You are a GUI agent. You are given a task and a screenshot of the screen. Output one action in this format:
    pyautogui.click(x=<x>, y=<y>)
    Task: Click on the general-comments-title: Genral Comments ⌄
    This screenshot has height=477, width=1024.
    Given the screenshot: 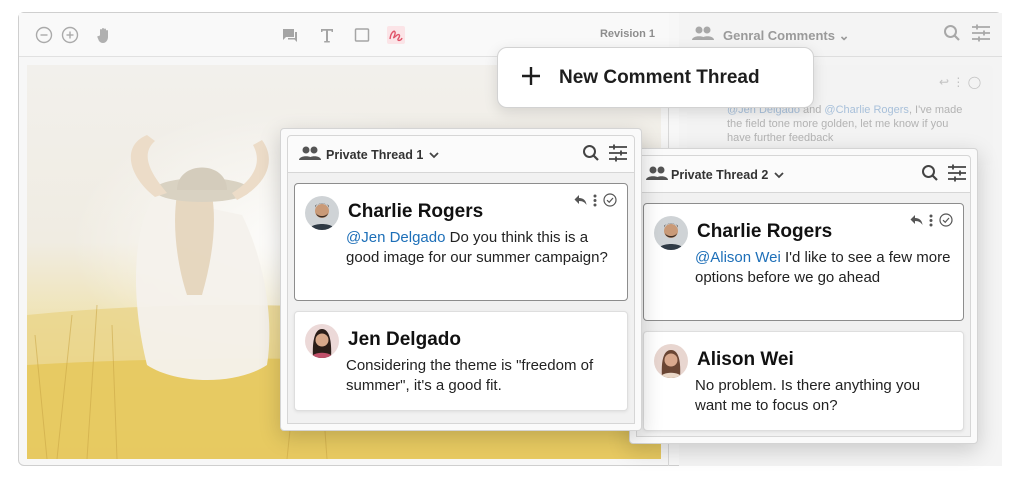 What is the action you would take?
    pyautogui.click(x=786, y=36)
    